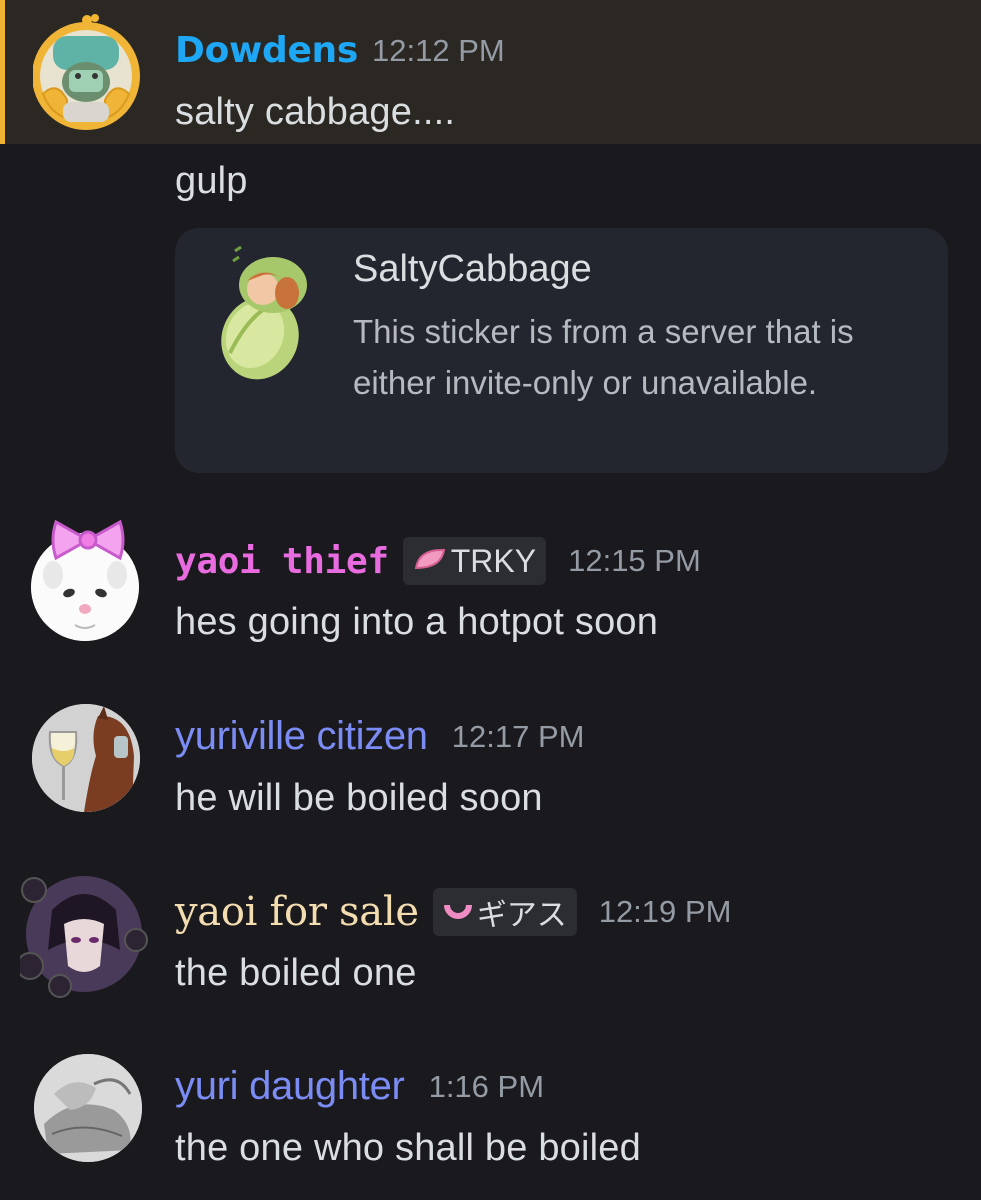 Image resolution: width=981 pixels, height=1200 pixels. I want to click on username: yuri daughter, so click(290, 1086).